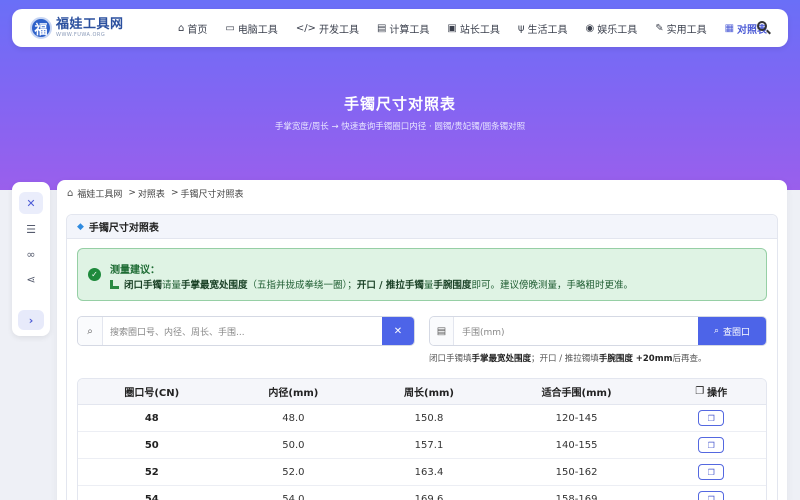 Image resolution: width=800 pixels, height=500 pixels. I want to click on breadcrumb-home: 福娃工具网, so click(99, 193).